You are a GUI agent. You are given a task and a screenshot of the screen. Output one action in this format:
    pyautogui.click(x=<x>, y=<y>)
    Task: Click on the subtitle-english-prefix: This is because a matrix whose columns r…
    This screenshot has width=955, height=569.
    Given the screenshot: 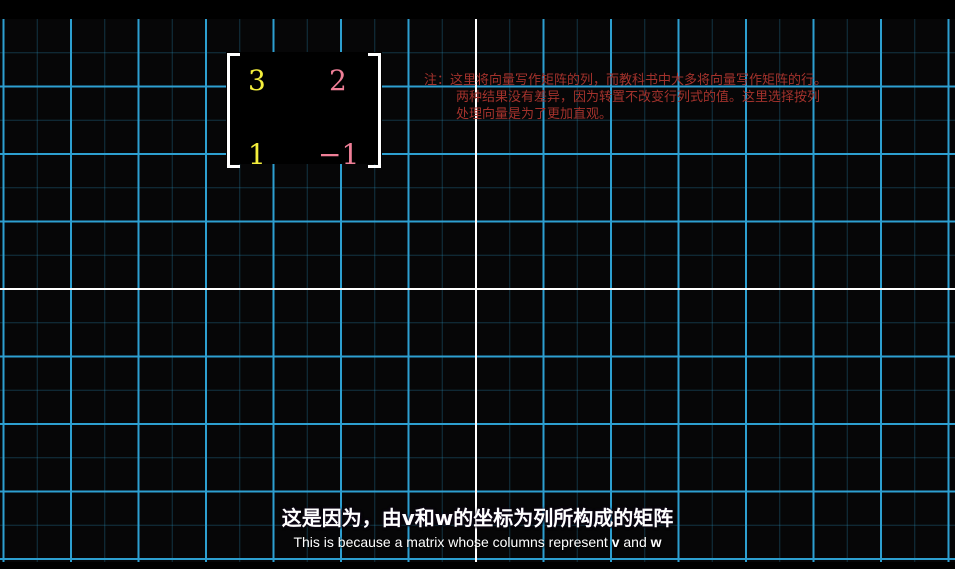 What is the action you would take?
    pyautogui.click(x=452, y=542)
    